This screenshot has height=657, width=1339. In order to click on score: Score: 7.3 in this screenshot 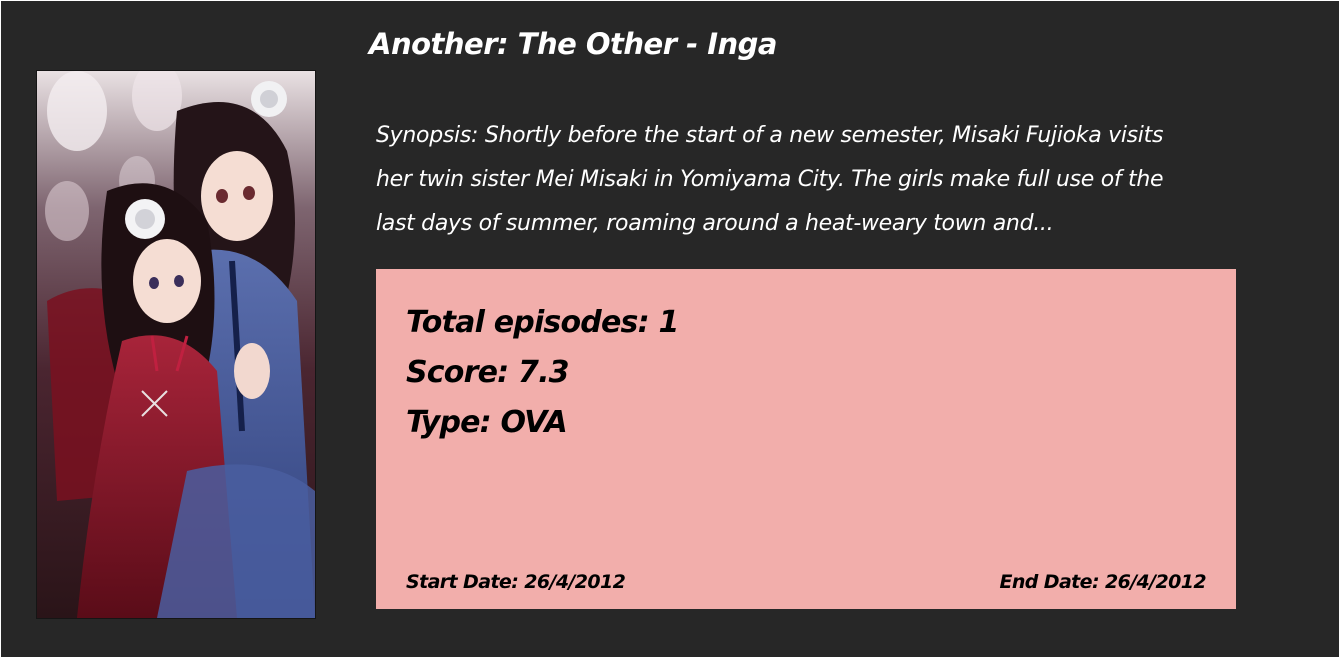, I will do `click(488, 372)`.